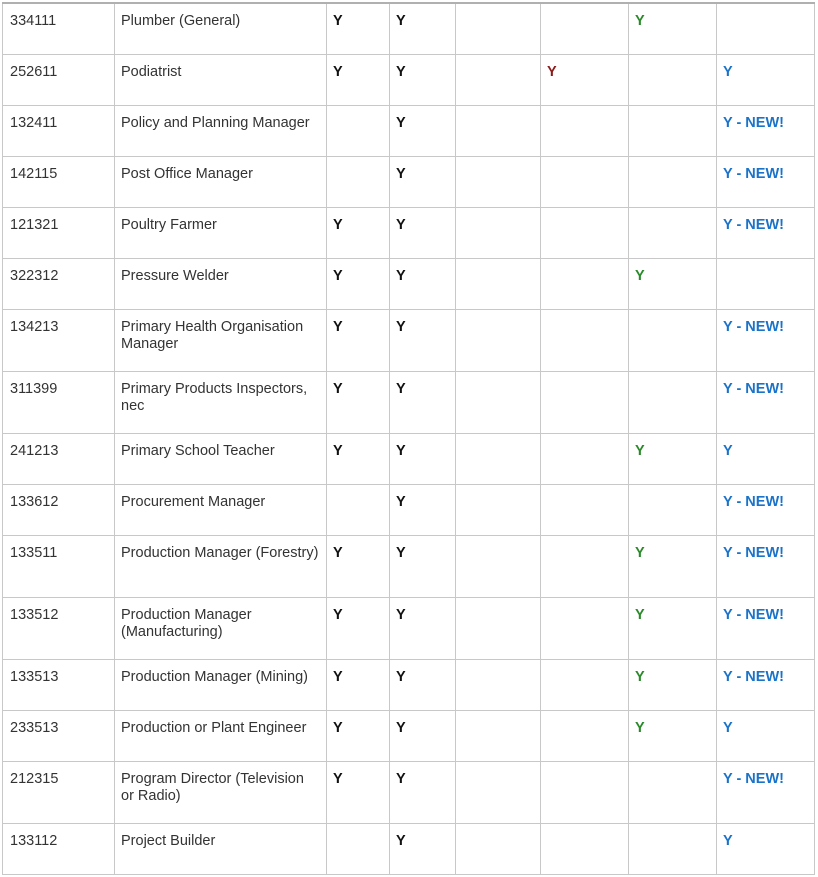  What do you see at coordinates (58, 509) in the screenshot?
I see `occupation-code: 133612` at bounding box center [58, 509].